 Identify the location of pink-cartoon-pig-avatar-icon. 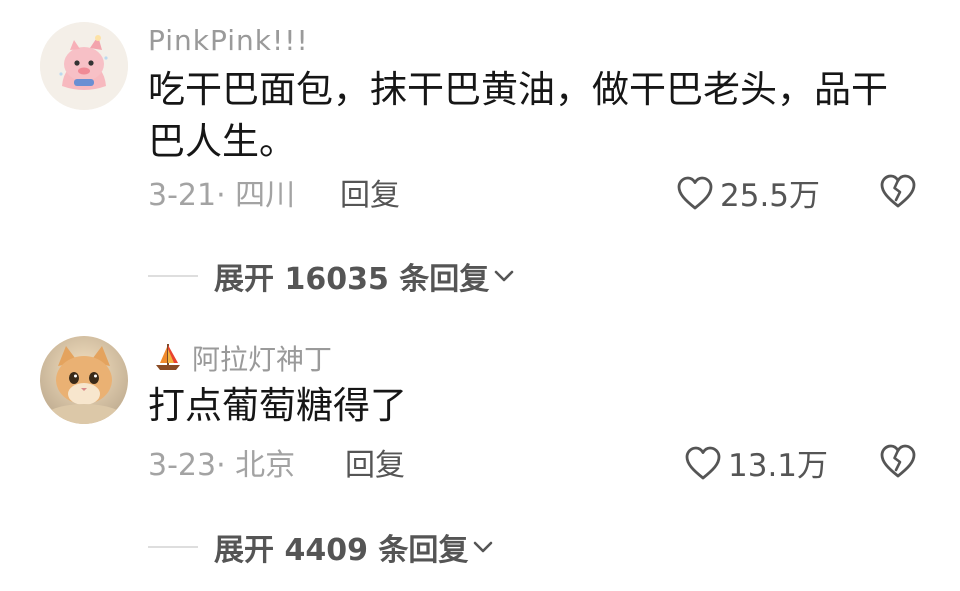
(84, 66).